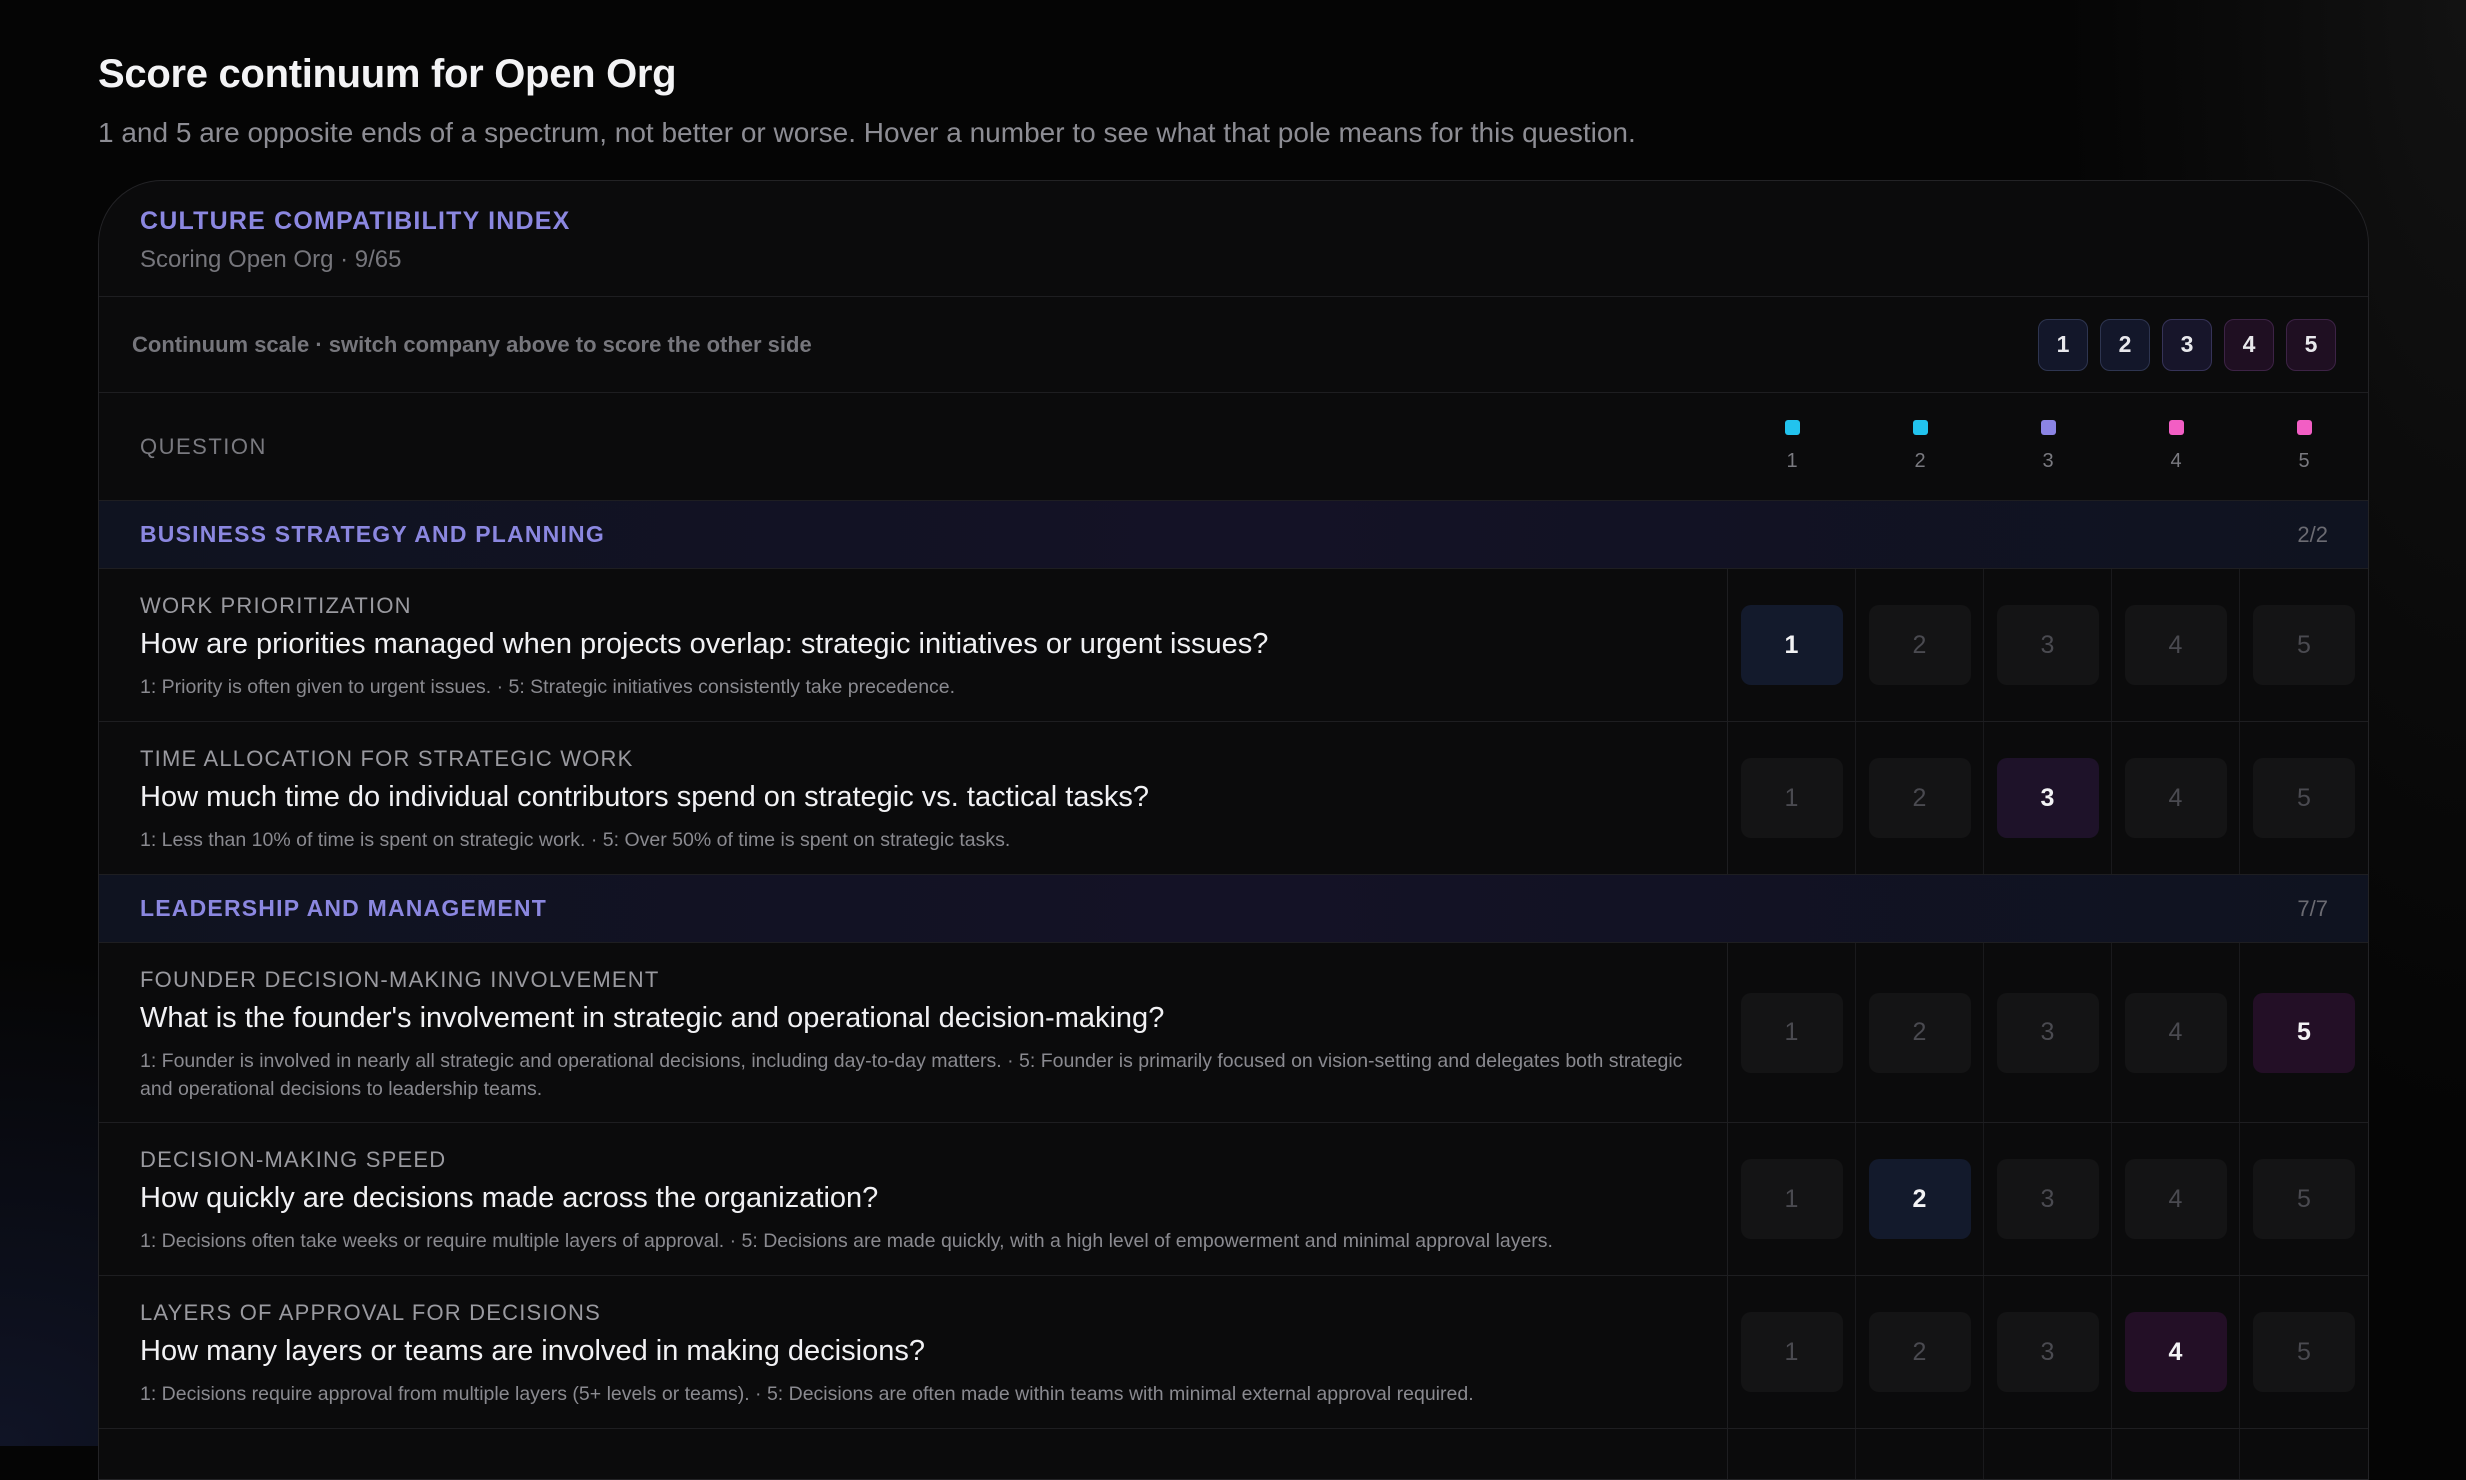  I want to click on question-label: TIME ALLOCATION FOR STRATEGIC WORK, so click(387, 758).